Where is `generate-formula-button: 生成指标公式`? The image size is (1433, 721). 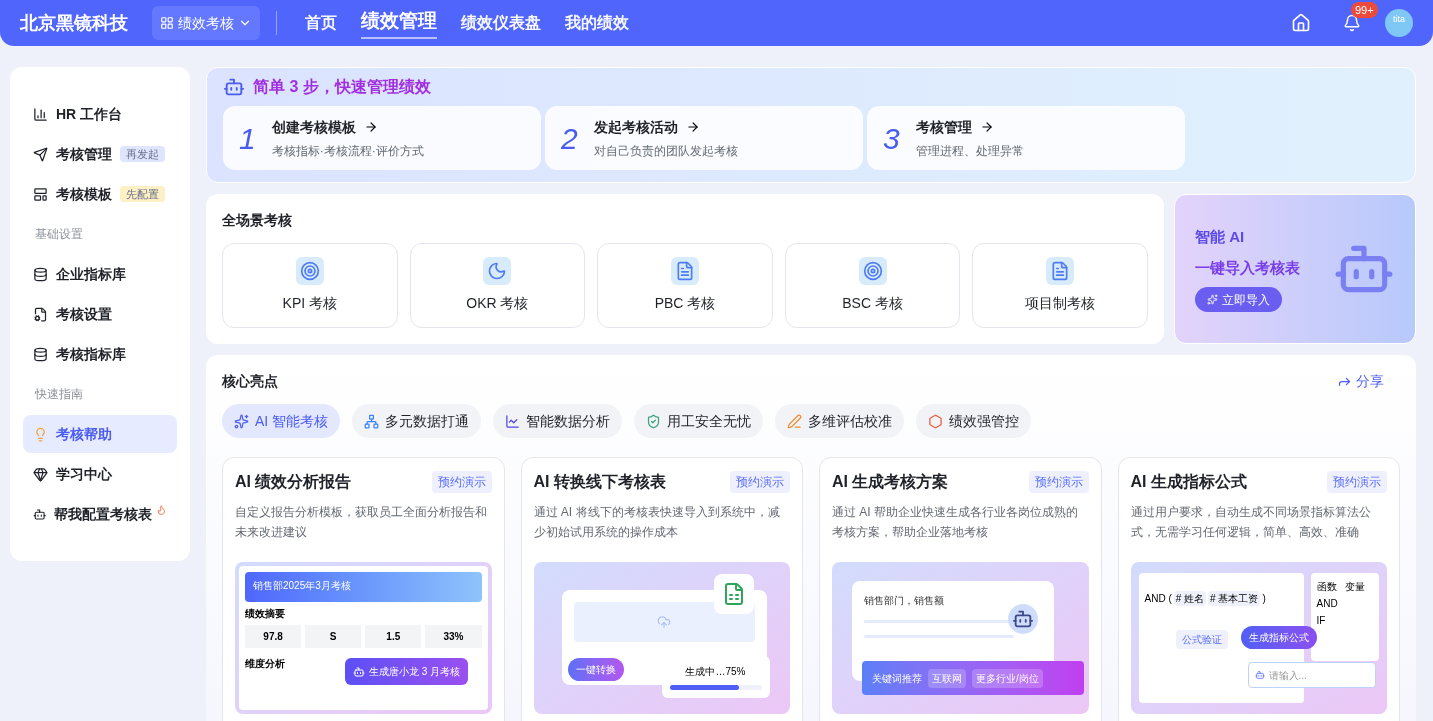
generate-formula-button: 生成指标公式 is located at coordinates (1278, 637).